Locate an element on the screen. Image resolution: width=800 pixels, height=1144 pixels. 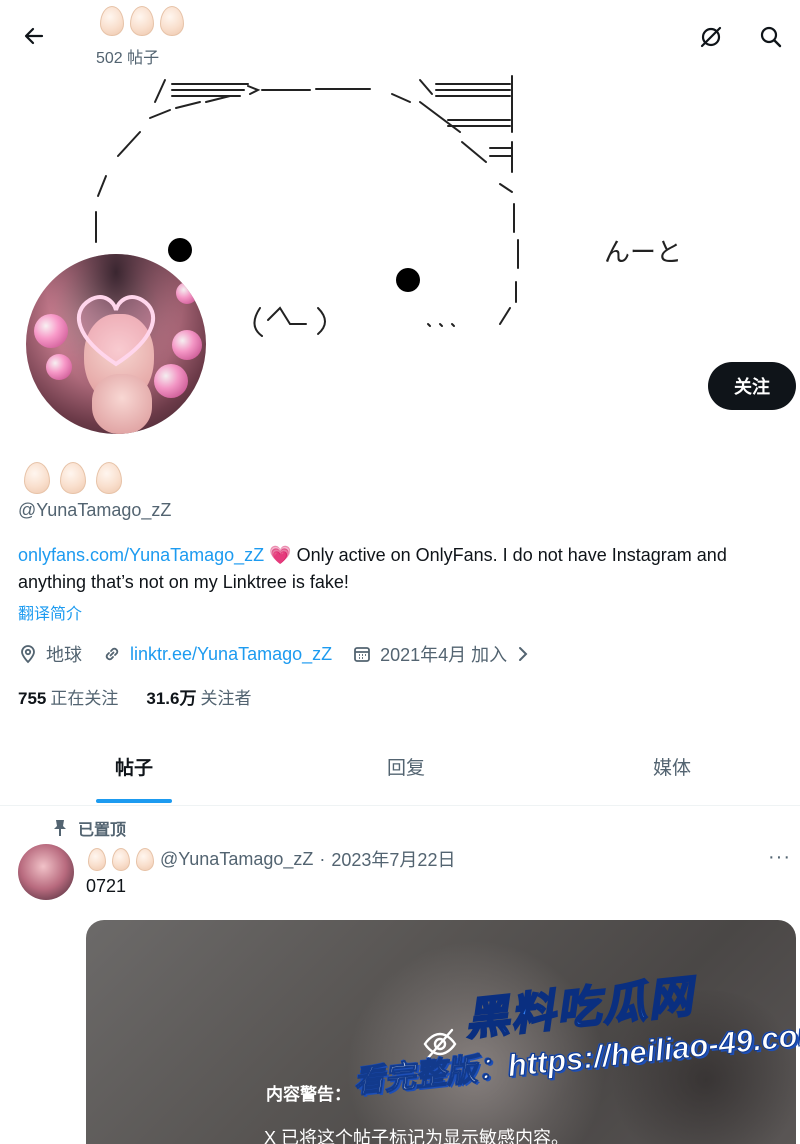
followers-count: 31.6万 is located at coordinates (171, 698).